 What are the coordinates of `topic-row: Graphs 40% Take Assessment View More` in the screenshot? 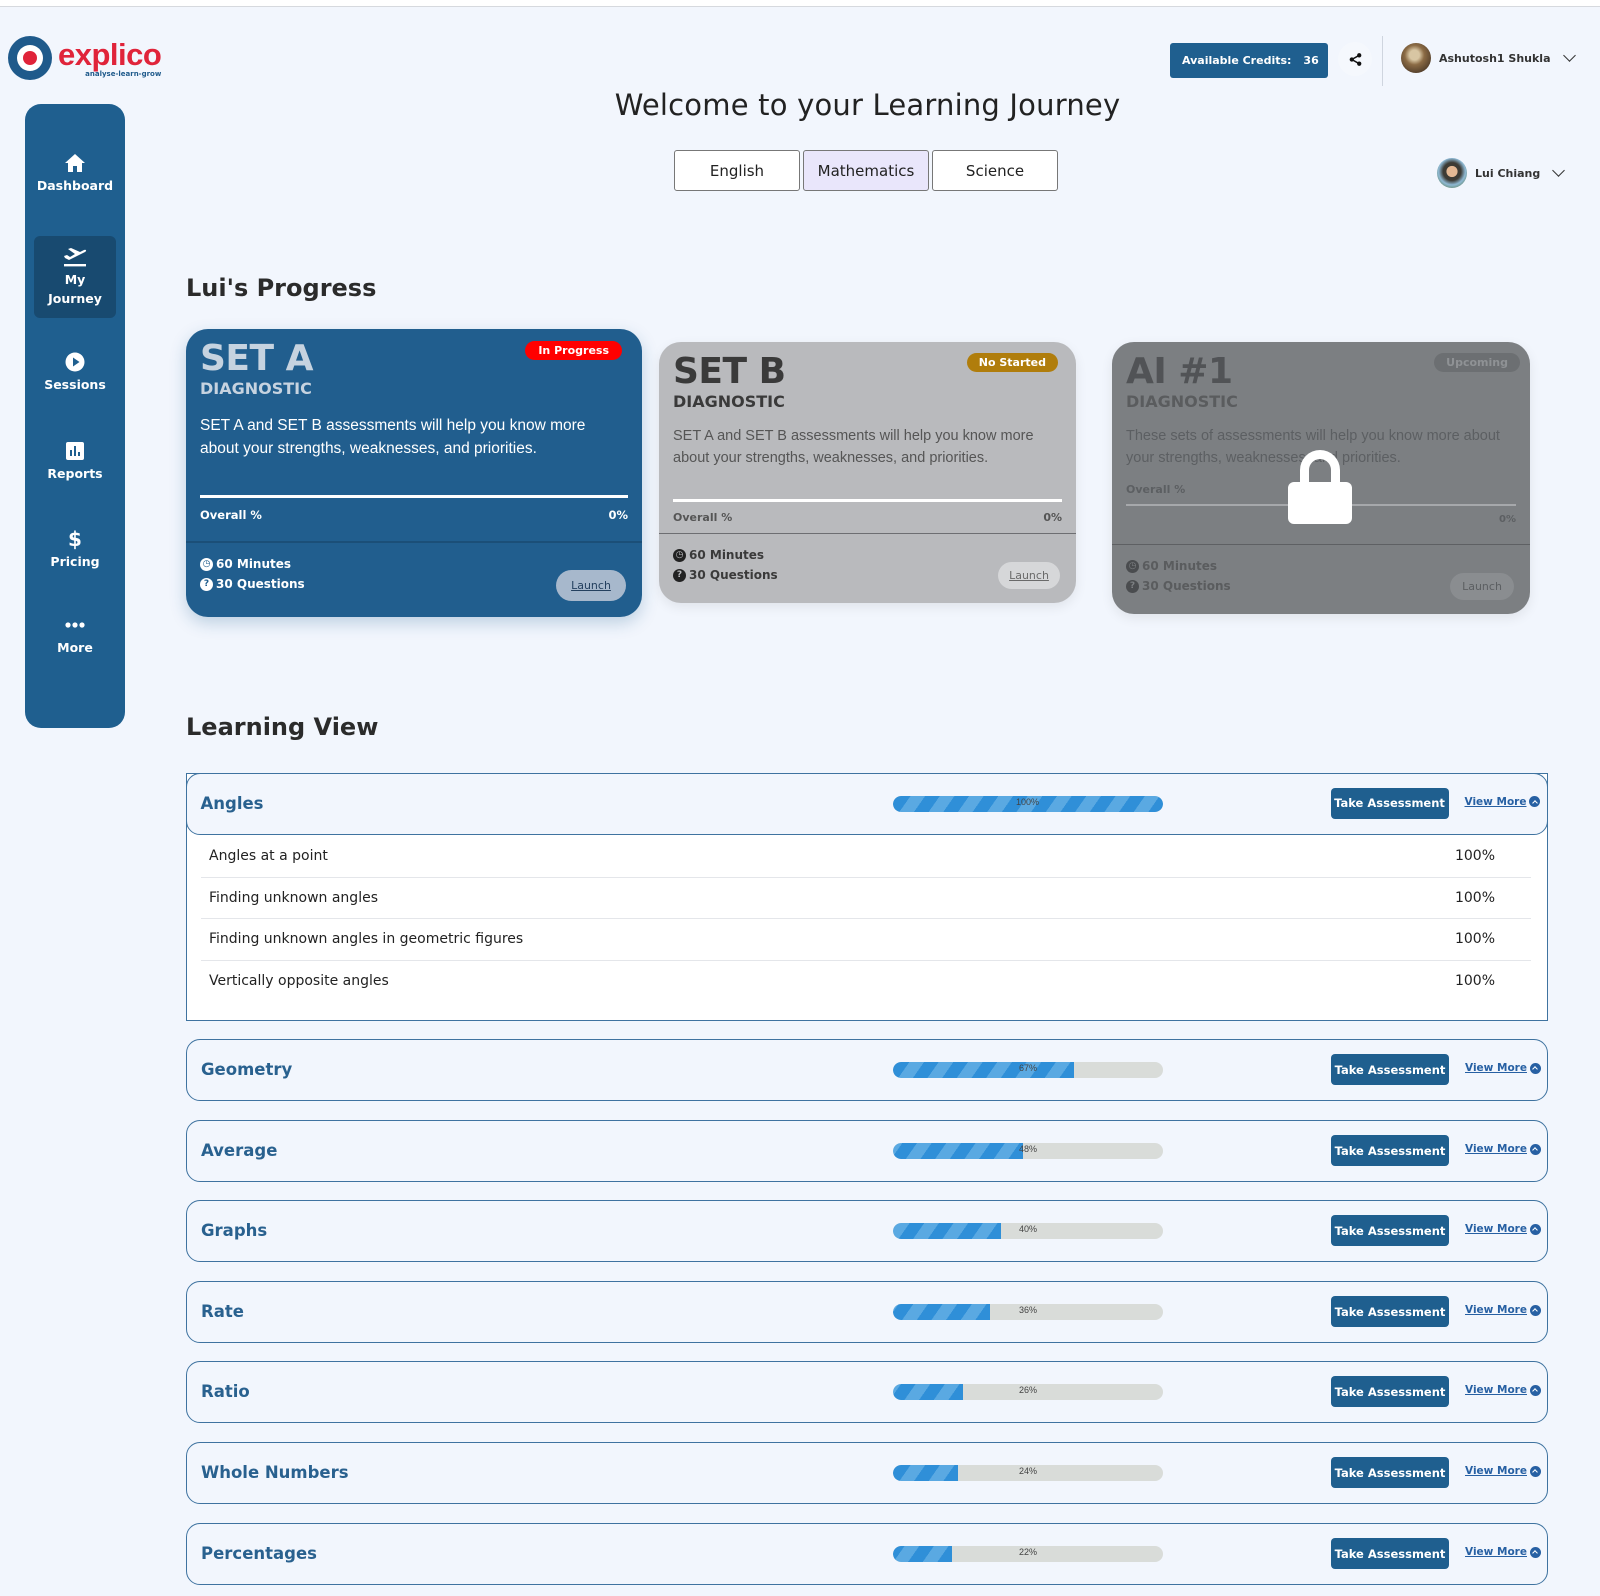 It's located at (867, 1231).